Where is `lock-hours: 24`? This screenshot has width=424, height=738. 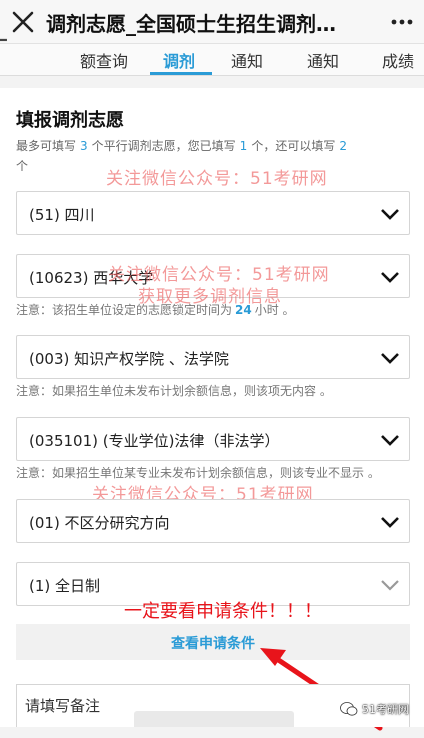
lock-hours: 24 is located at coordinates (243, 310).